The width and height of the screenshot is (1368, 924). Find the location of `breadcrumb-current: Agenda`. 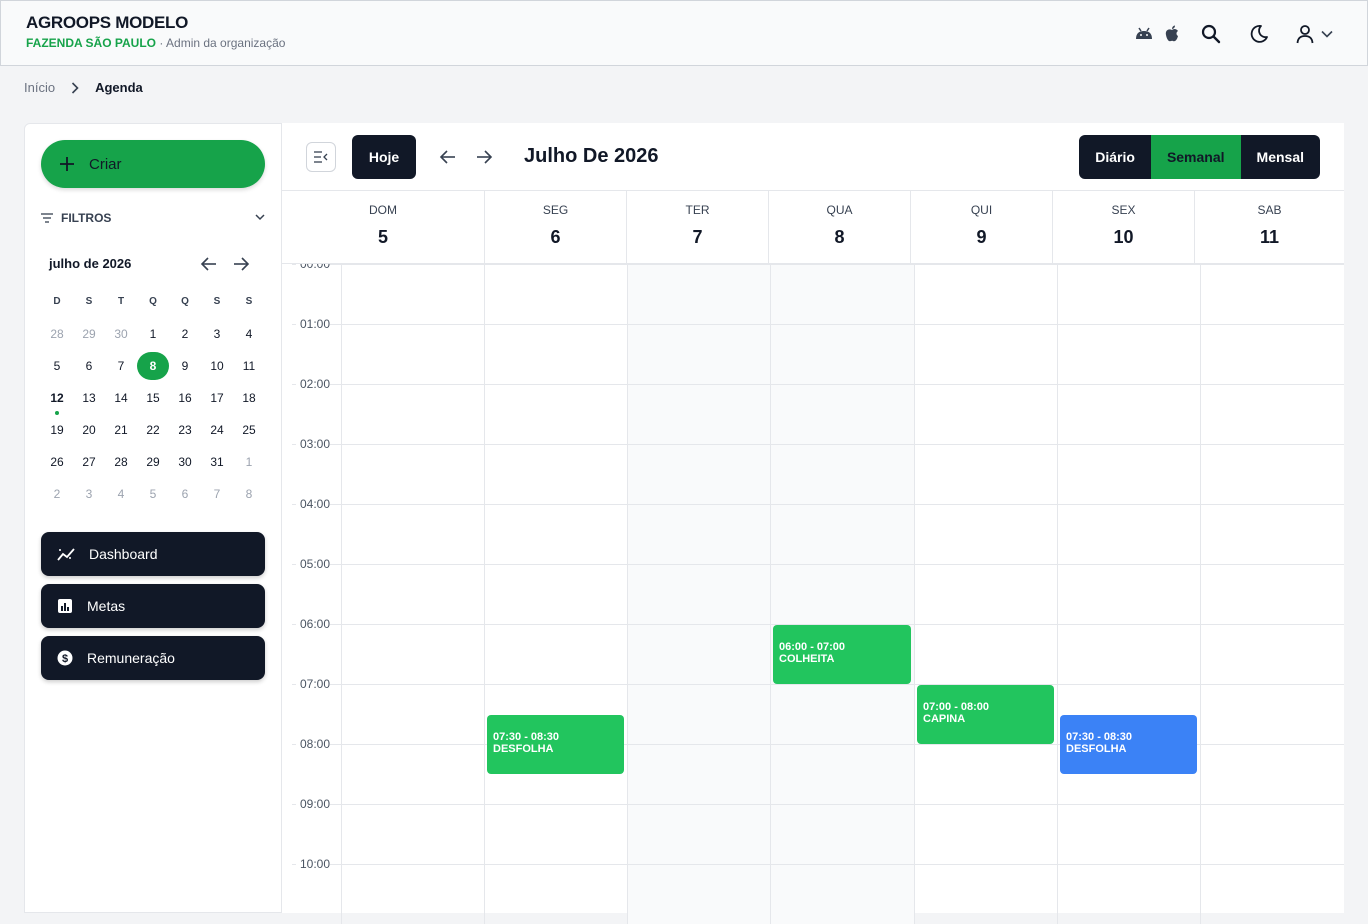

breadcrumb-current: Agenda is located at coordinates (119, 87).